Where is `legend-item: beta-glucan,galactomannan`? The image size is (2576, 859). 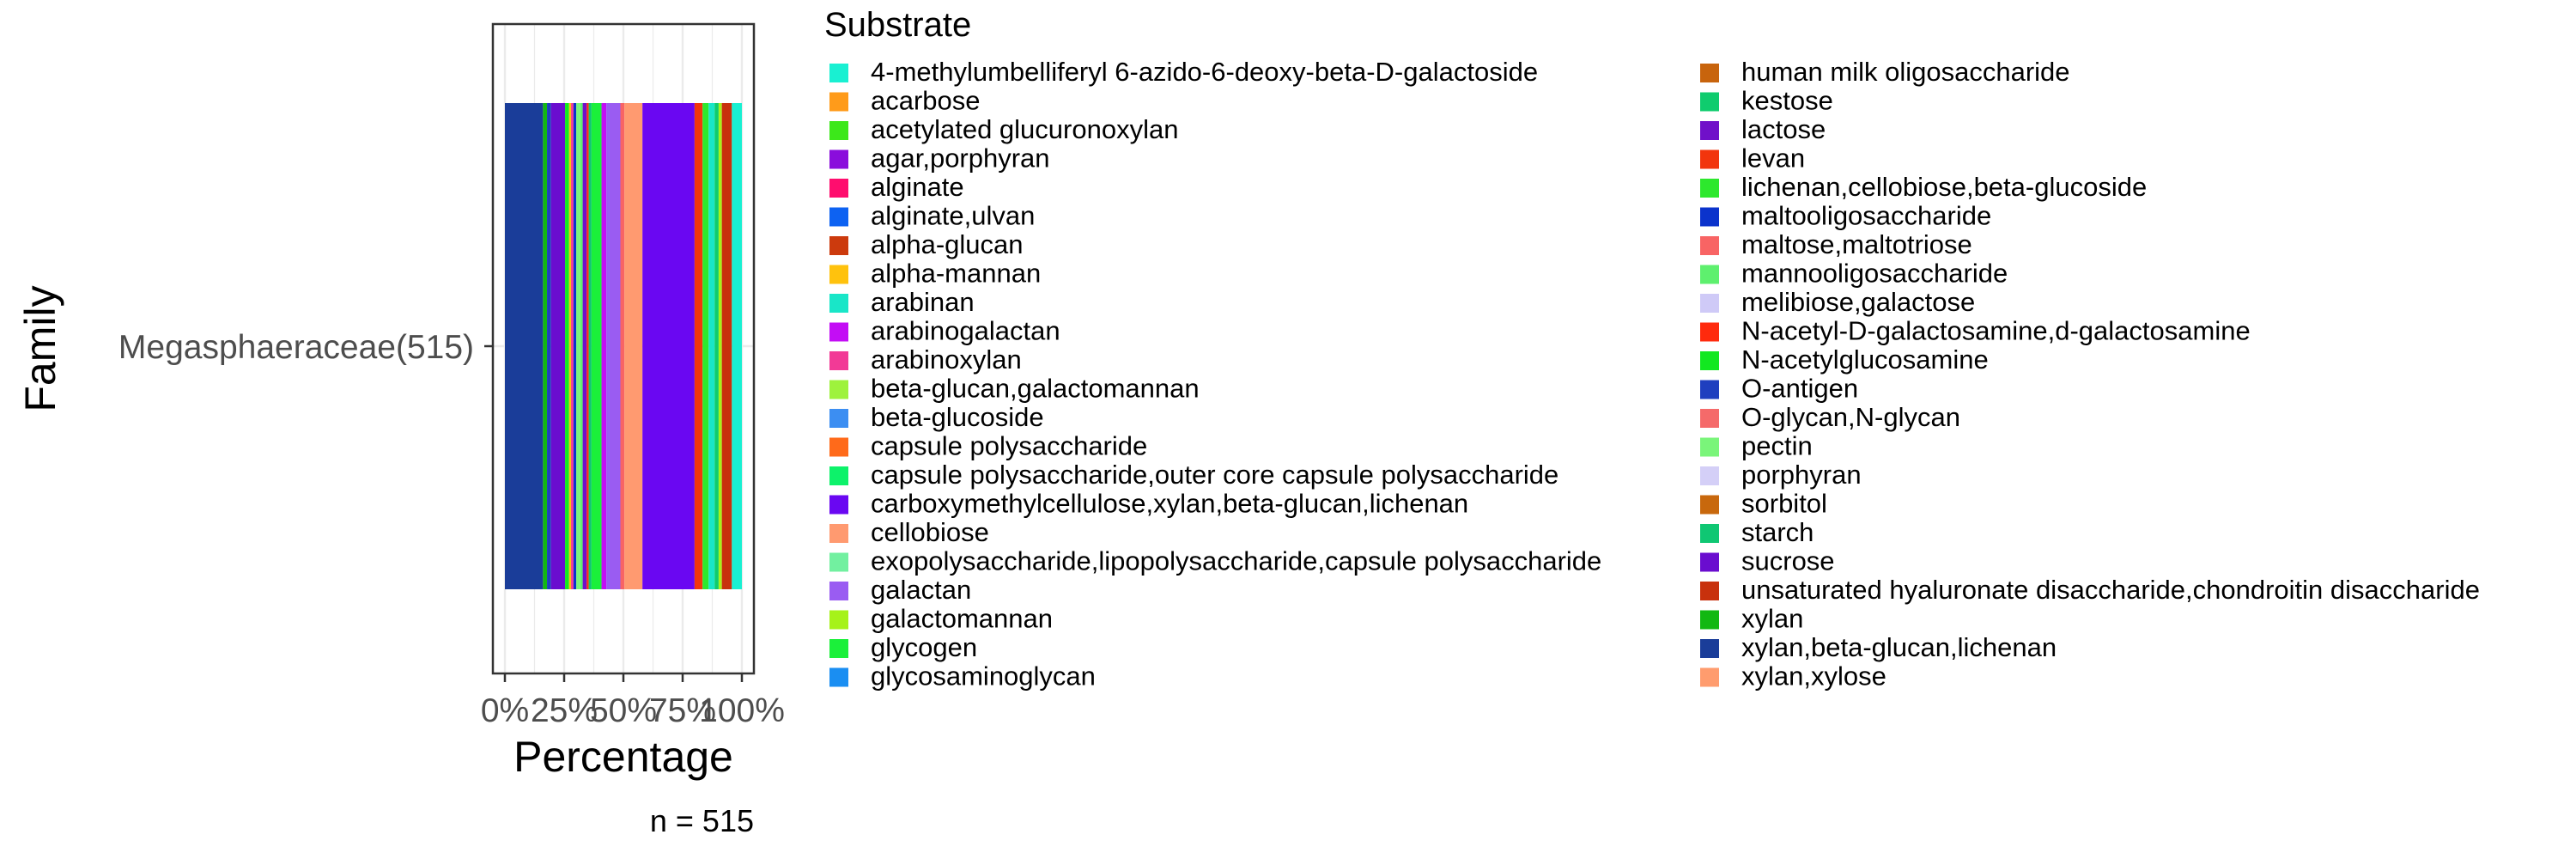
legend-item: beta-glucan,galactomannan is located at coordinates (1014, 389).